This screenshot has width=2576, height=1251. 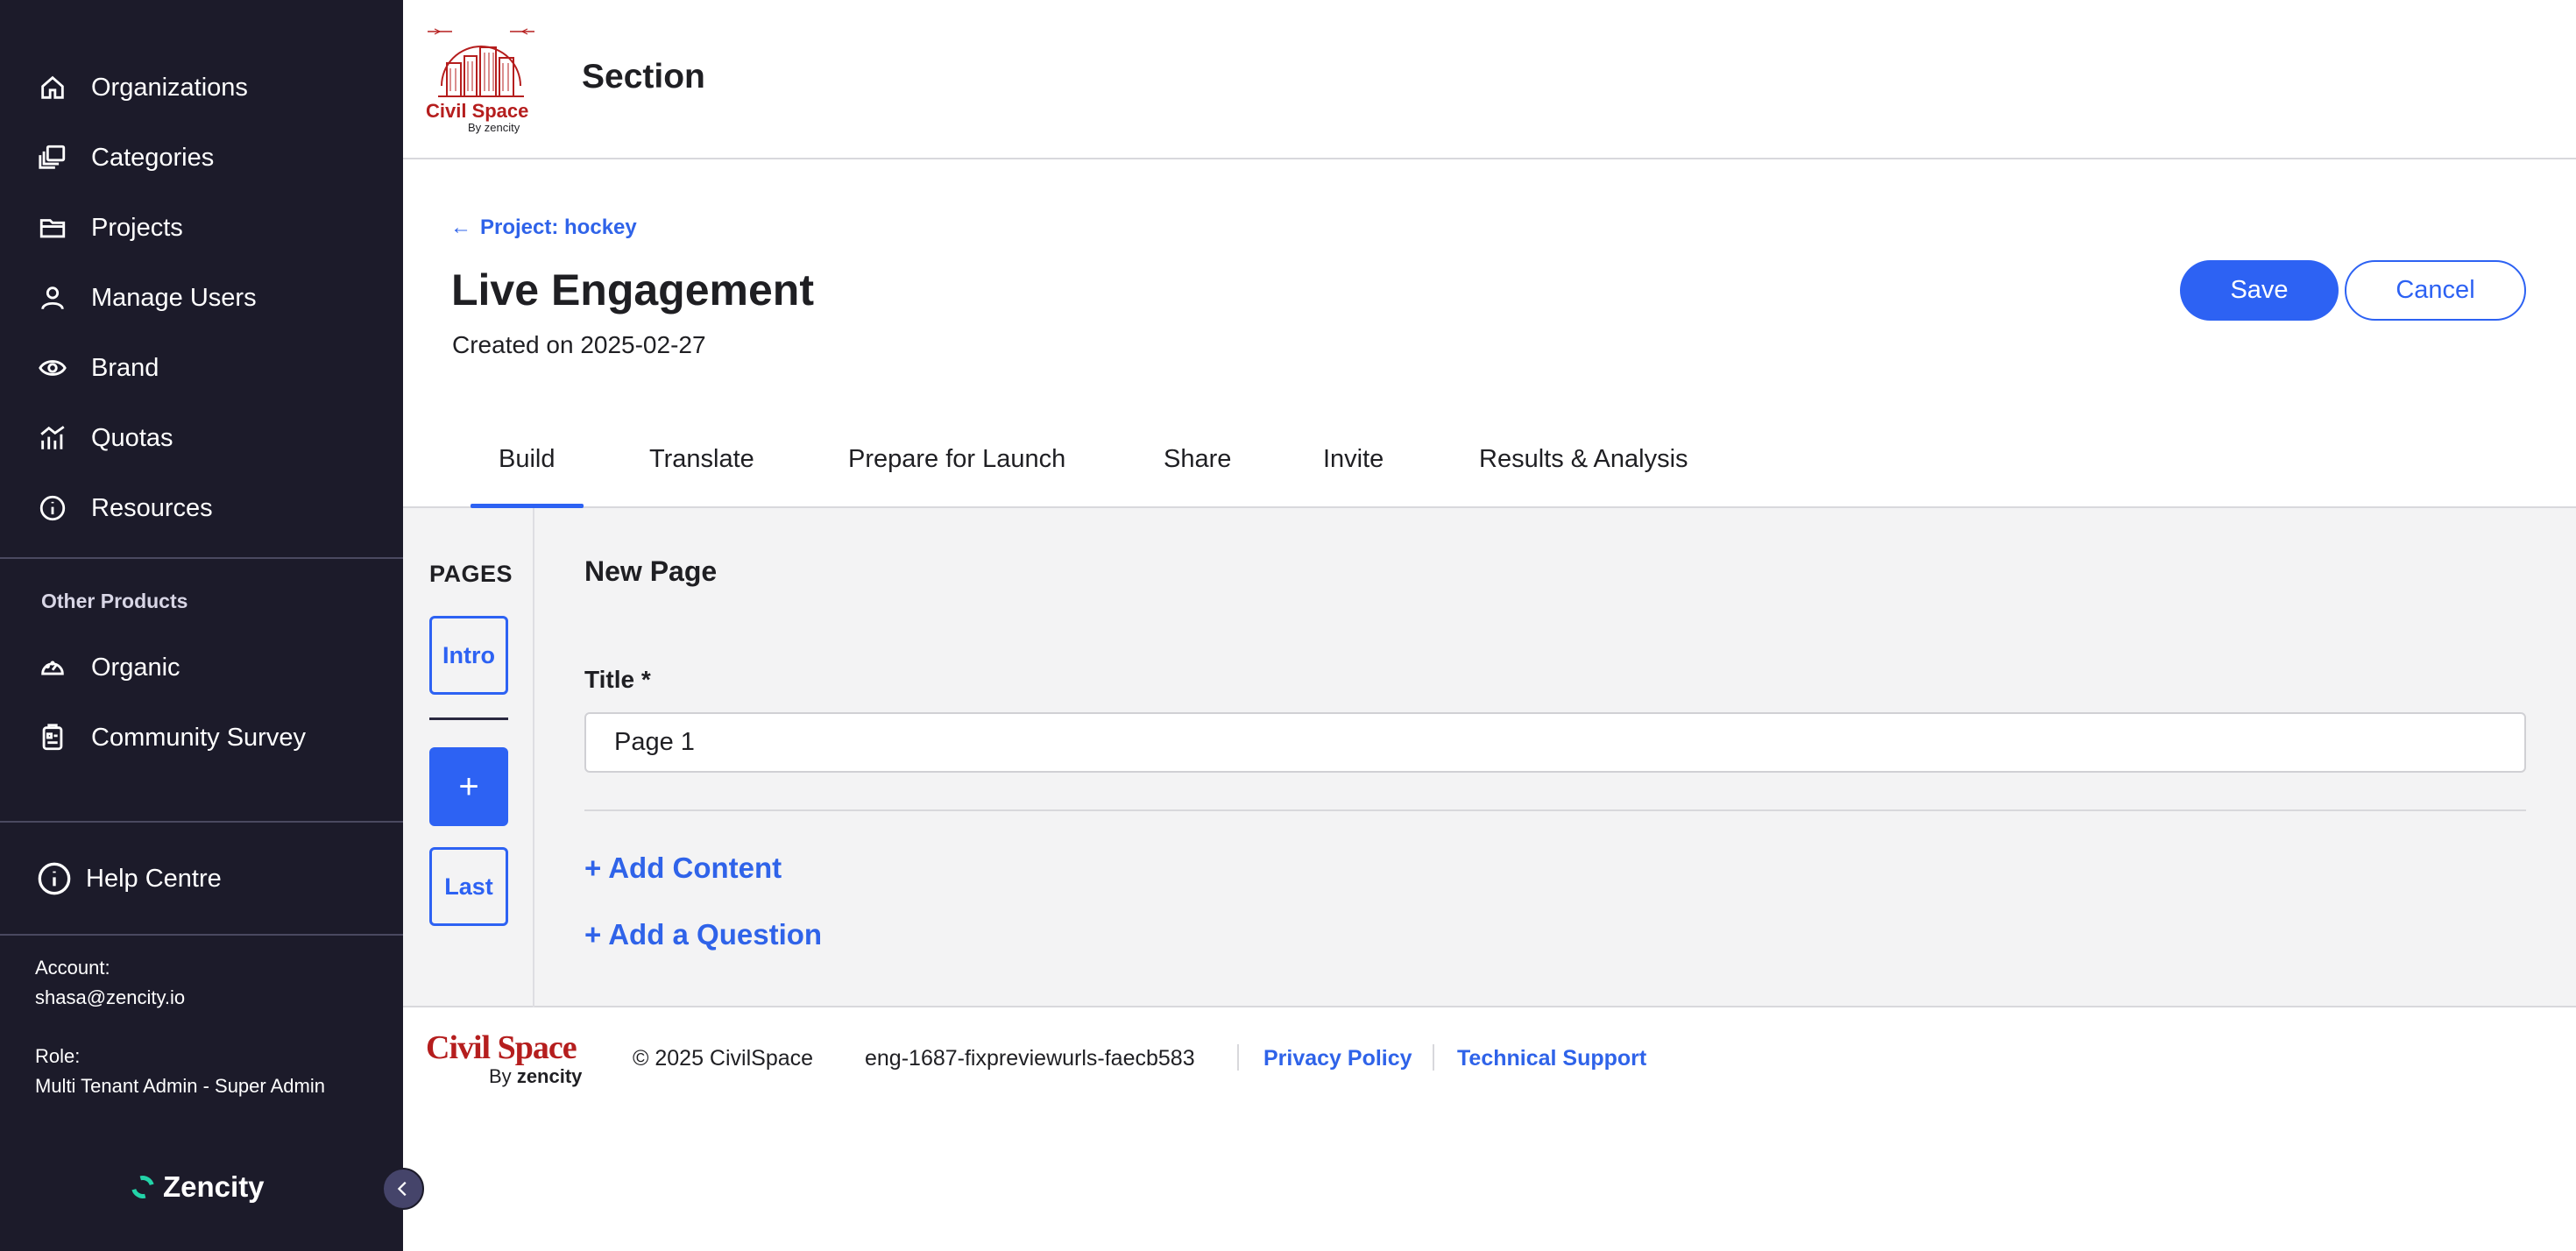 What do you see at coordinates (558, 227) in the screenshot?
I see `back-link-label: Project: hockey` at bounding box center [558, 227].